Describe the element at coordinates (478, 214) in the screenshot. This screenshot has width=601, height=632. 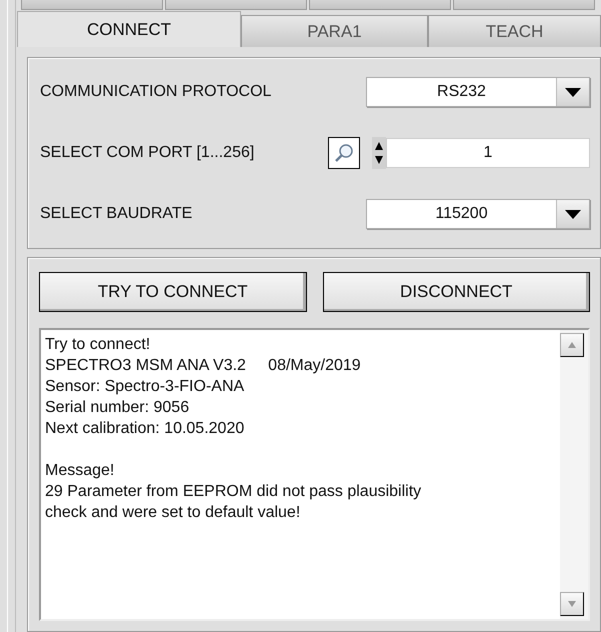
I see `dropdown: 115200` at that location.